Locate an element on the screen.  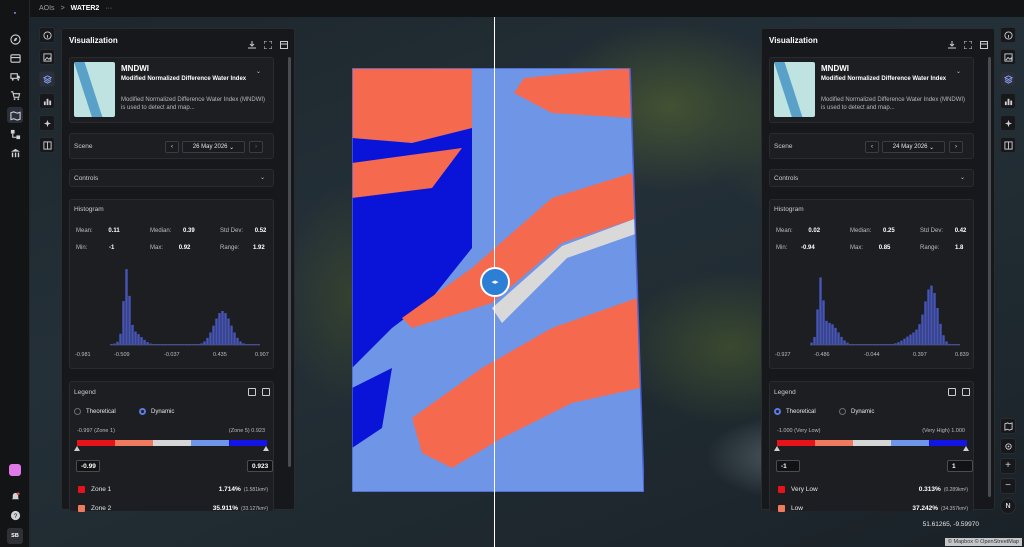
map-attribution: © Mapbox © OpenStreetMap is located at coordinates (983, 542).